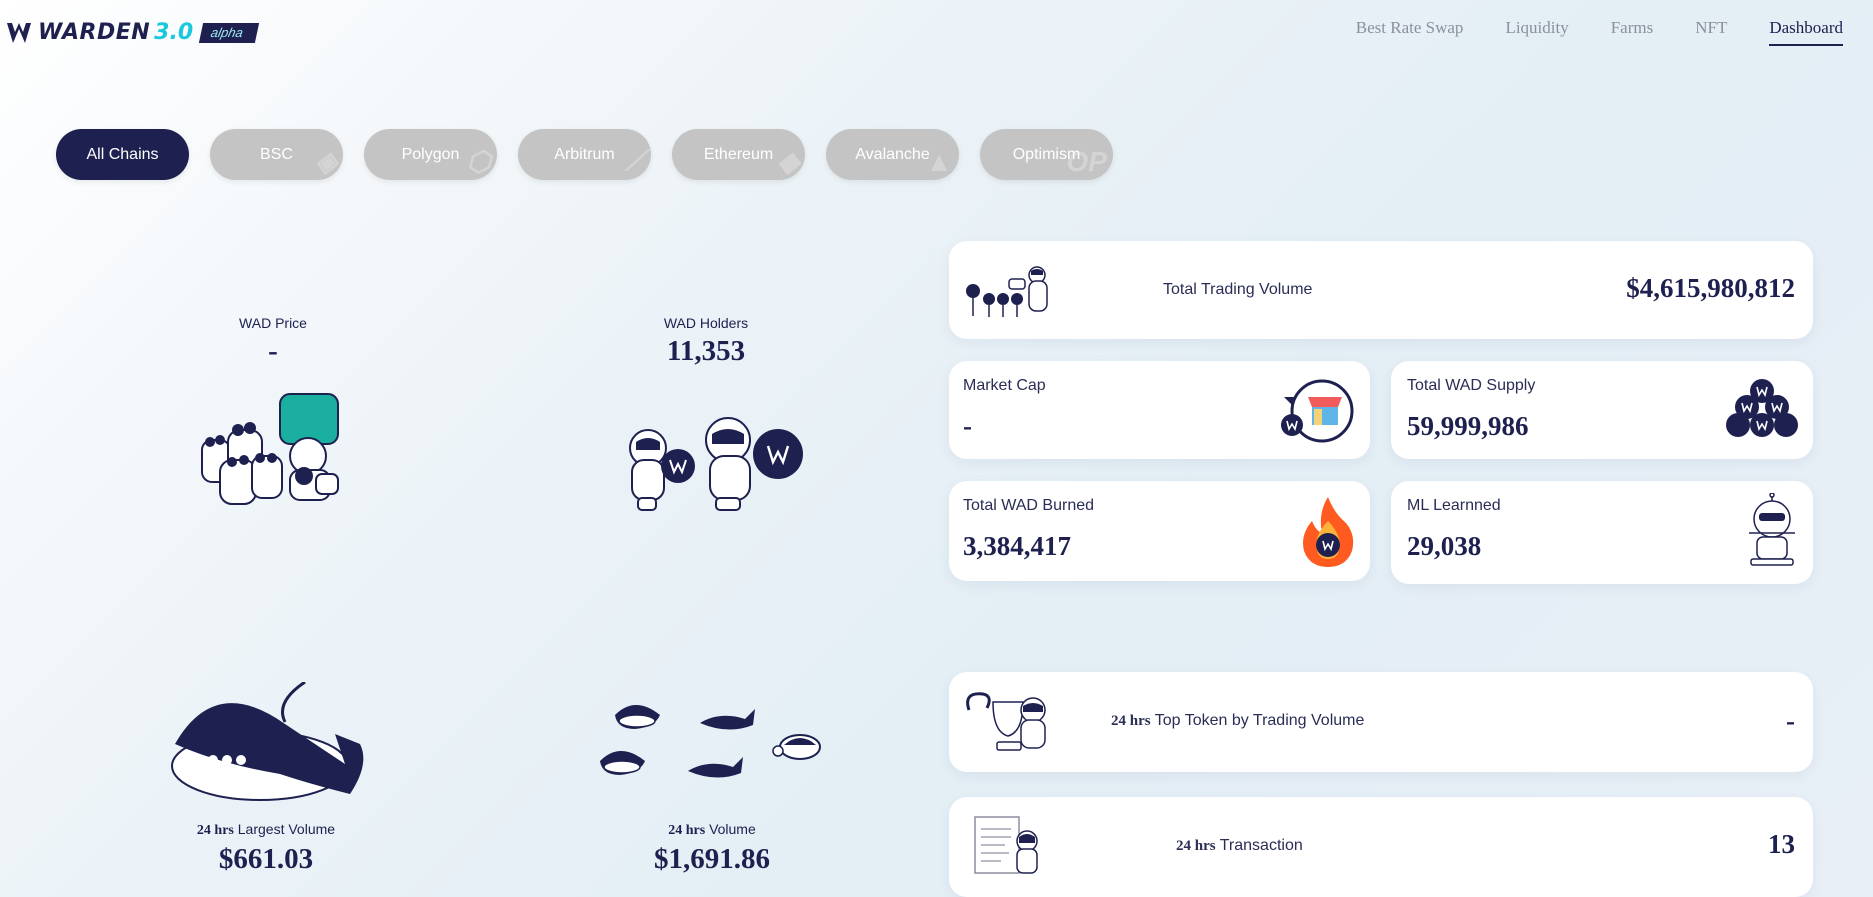 The height and width of the screenshot is (897, 1873). I want to click on top-token-card: 24 hrs Top Token by Trading Volume -, so click(1381, 722).